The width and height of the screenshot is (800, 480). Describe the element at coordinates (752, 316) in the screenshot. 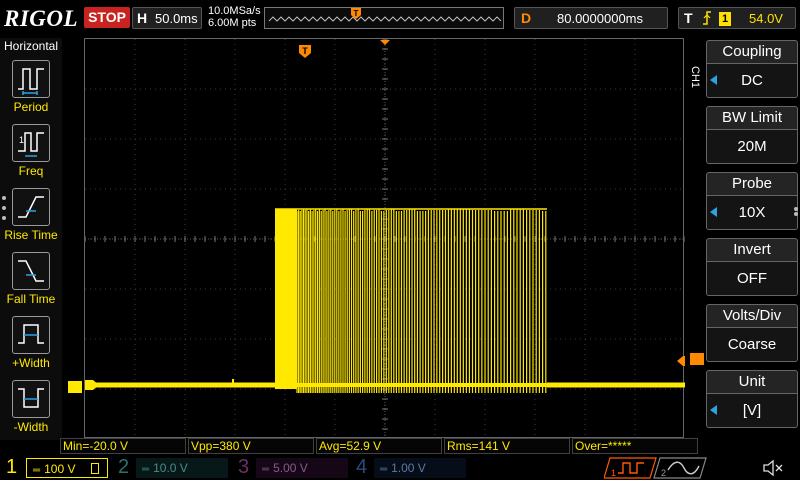

I see `volts-div-title: Volts/Div` at that location.